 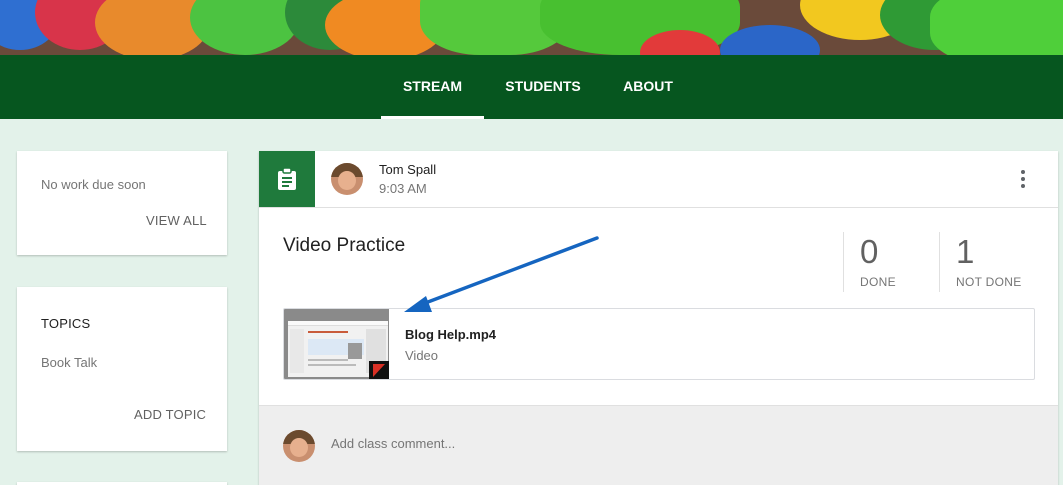 What do you see at coordinates (347, 179) in the screenshot?
I see `author-avatar` at bounding box center [347, 179].